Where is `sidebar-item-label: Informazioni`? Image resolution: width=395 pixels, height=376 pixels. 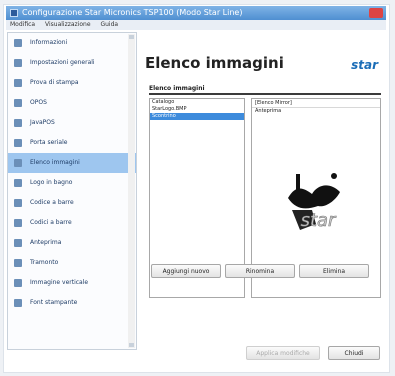
sidebar-item-label: Informazioni is located at coordinates (49, 42).